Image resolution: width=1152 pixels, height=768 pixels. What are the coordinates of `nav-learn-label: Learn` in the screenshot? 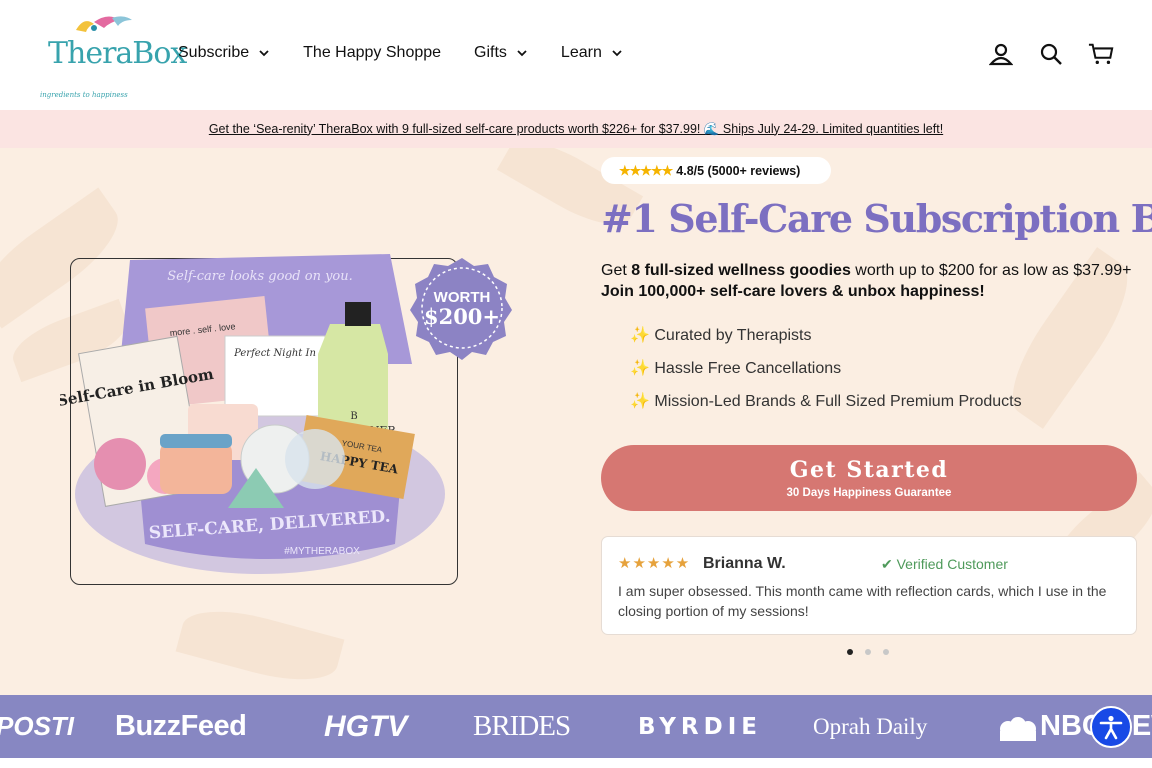 It's located at (581, 52).